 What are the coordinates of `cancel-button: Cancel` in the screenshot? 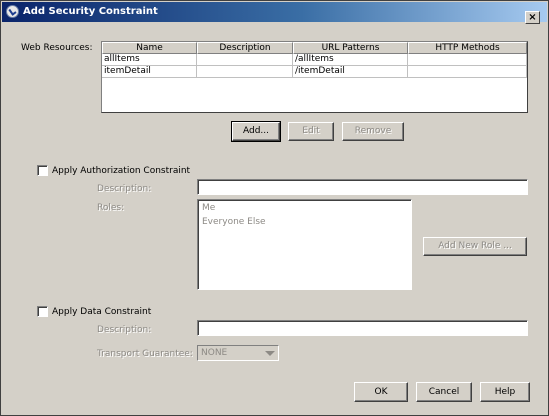 It's located at (444, 392).